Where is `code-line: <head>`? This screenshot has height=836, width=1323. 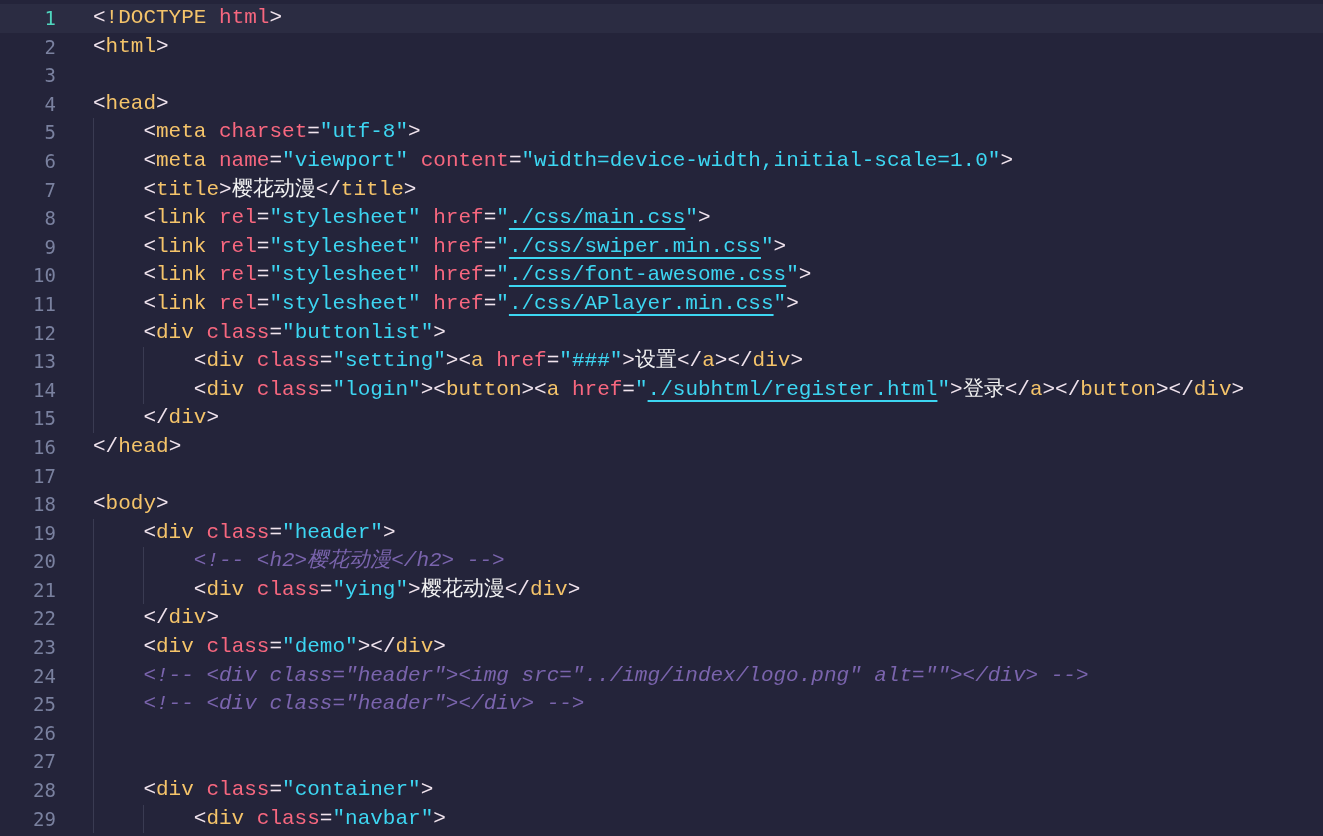
code-line: <head> is located at coordinates (131, 103).